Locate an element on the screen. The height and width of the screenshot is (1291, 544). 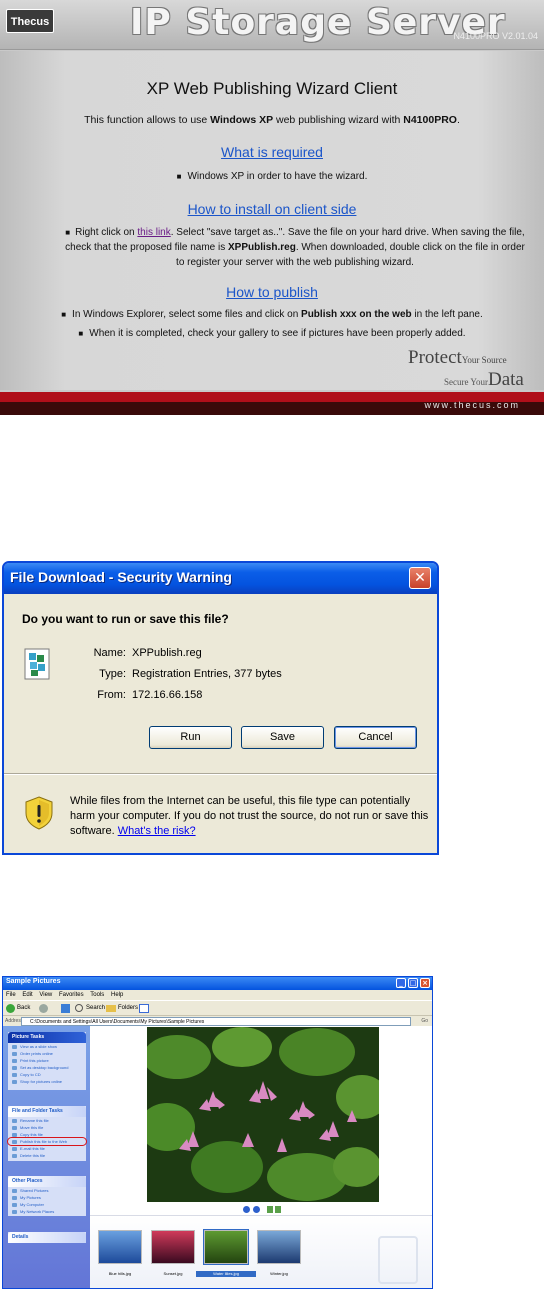
task-publish-web: Publish this file to the Web is located at coordinates (47, 1141).